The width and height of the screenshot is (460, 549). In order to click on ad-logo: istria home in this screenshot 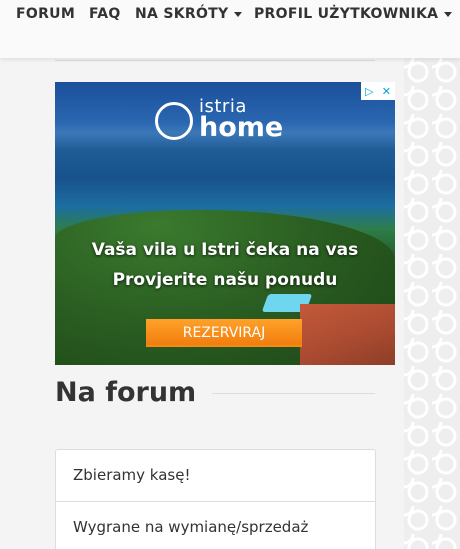, I will do `click(225, 120)`.